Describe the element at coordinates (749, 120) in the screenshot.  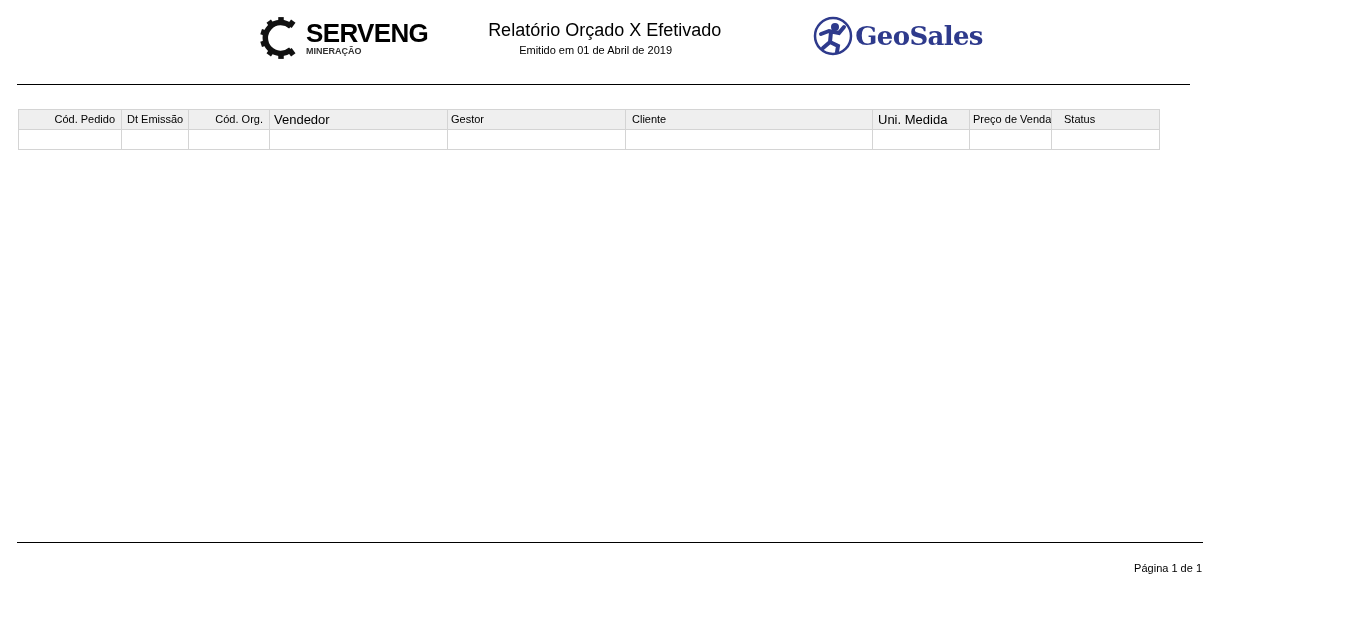
I see `column-header: Cliente` at that location.